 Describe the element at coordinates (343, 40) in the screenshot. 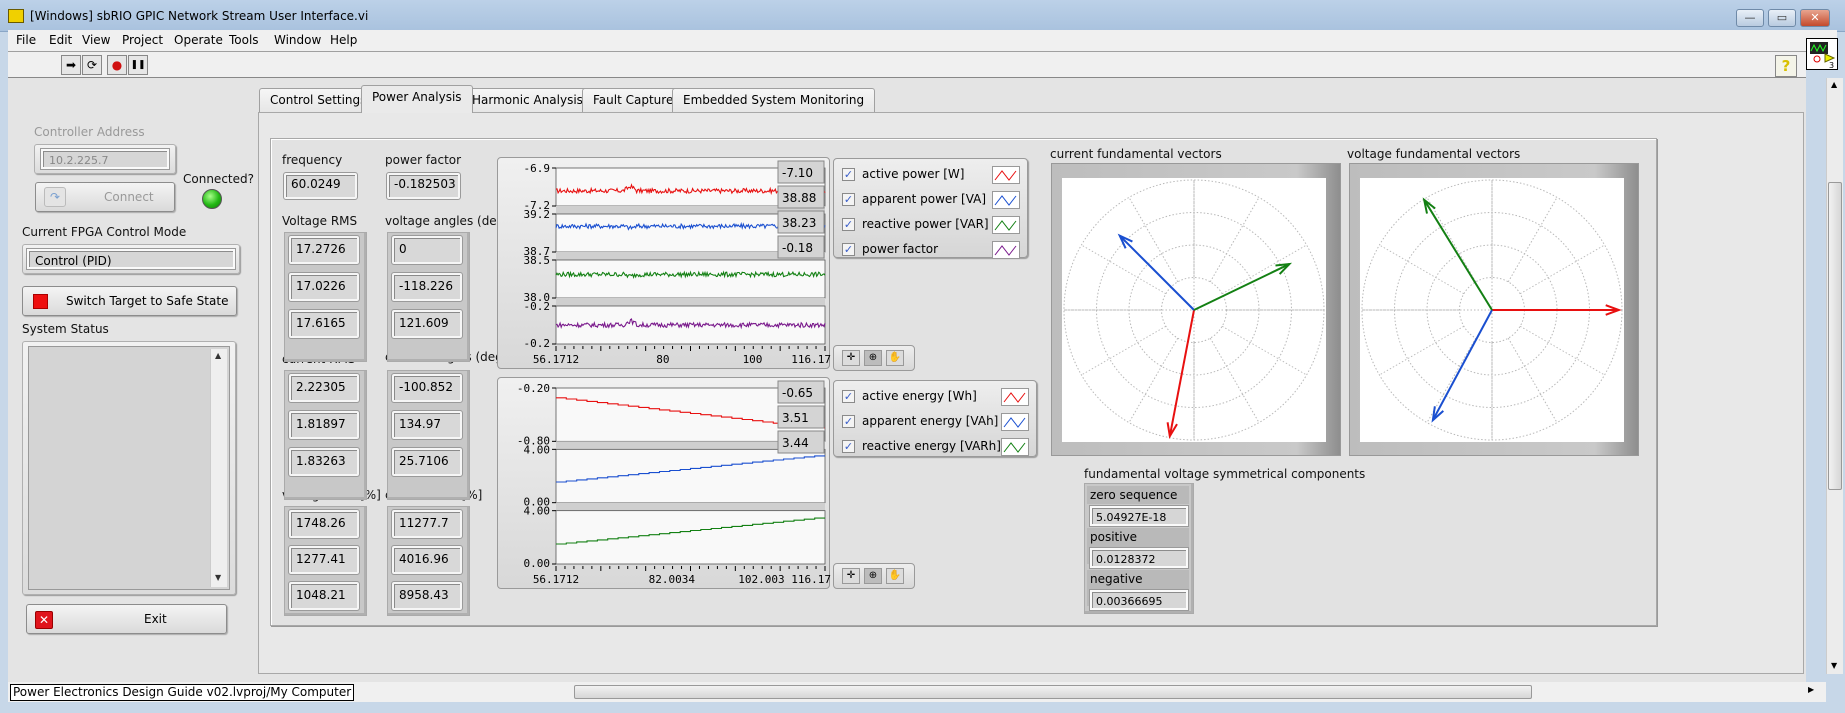

I see `menu-help: Help` at that location.